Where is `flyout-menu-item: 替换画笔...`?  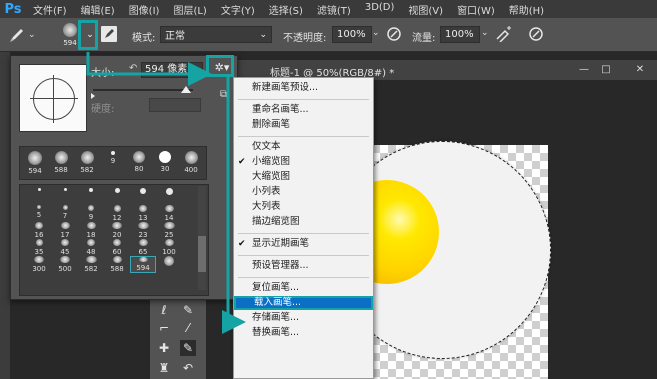
flyout-menu-item: 替换画笔... is located at coordinates (303, 333).